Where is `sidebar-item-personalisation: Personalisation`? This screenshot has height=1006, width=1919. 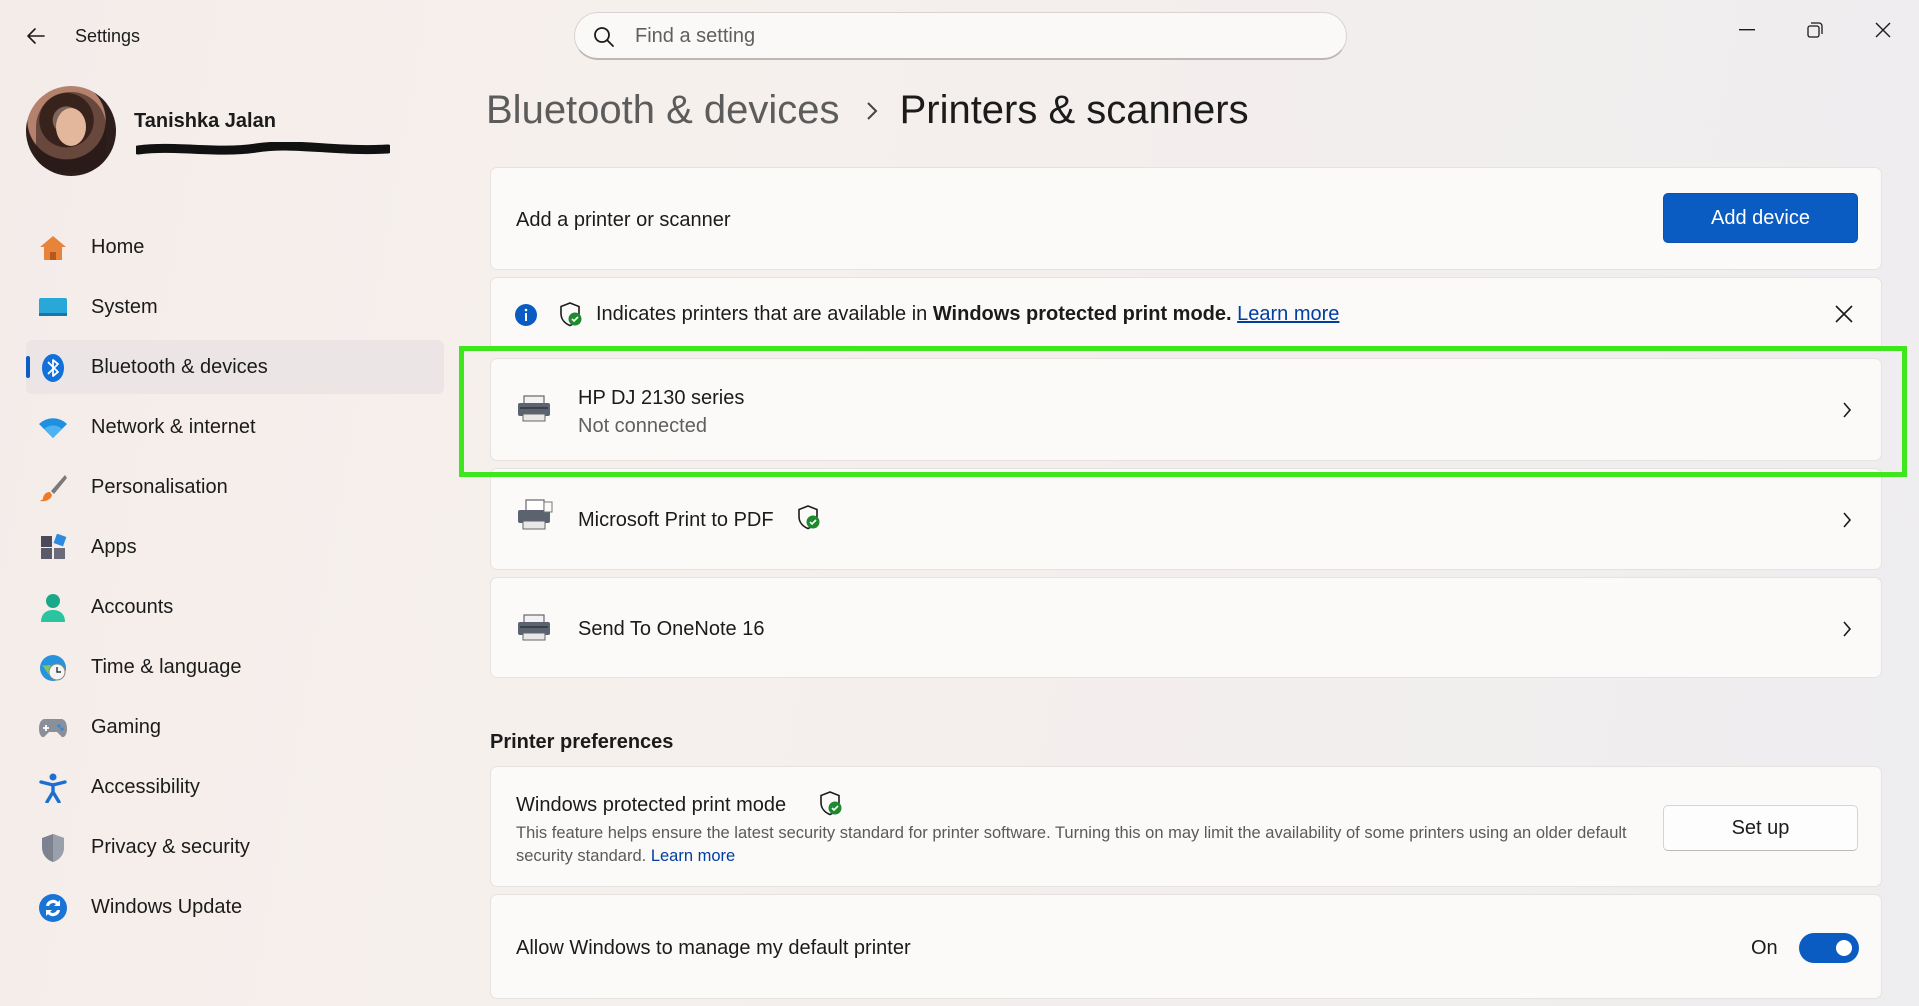 sidebar-item-personalisation: Personalisation is located at coordinates (235, 487).